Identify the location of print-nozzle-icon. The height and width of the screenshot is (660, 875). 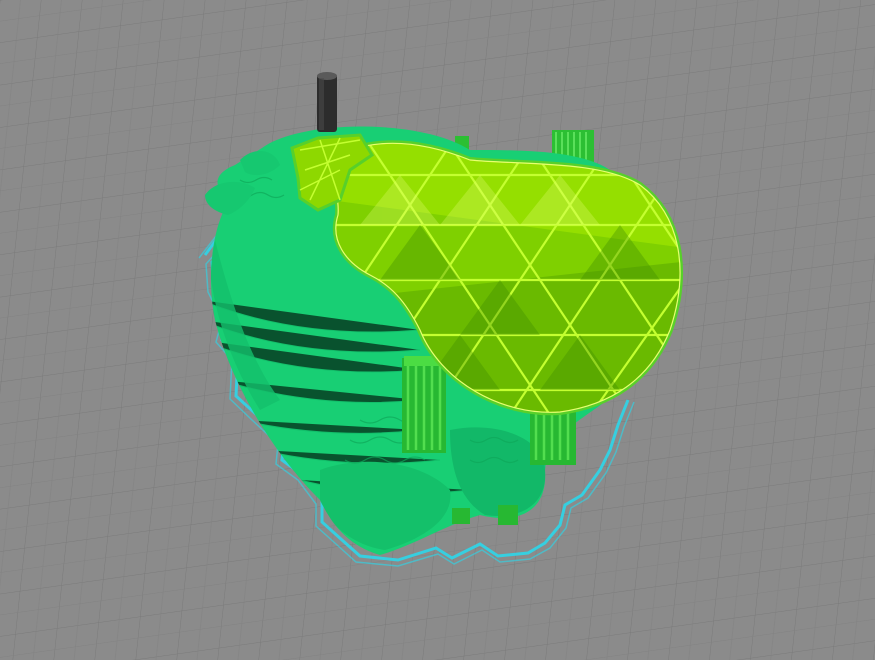
(327, 102).